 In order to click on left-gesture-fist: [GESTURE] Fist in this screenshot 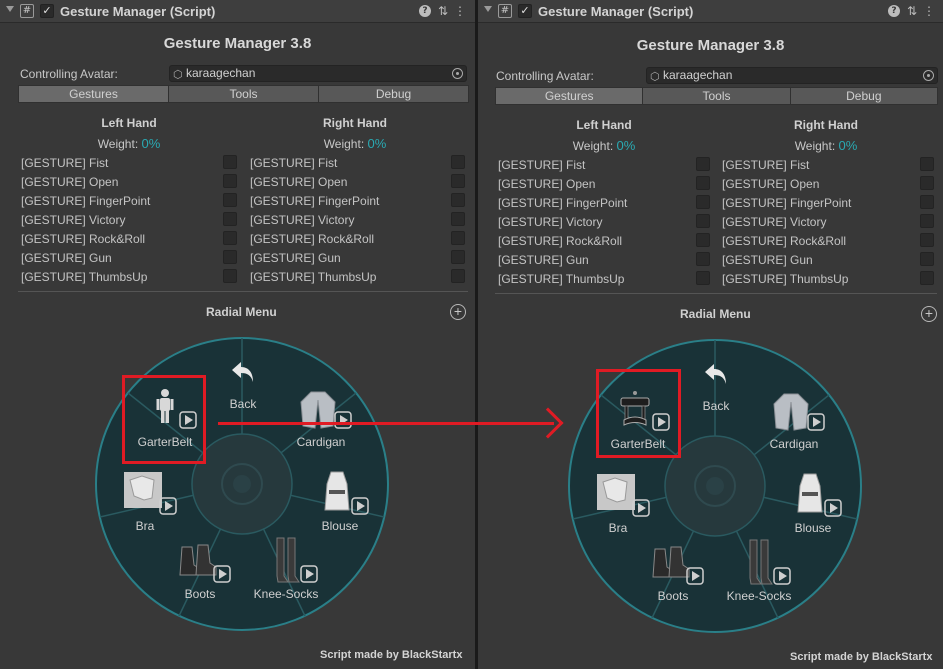, I will do `click(65, 163)`.